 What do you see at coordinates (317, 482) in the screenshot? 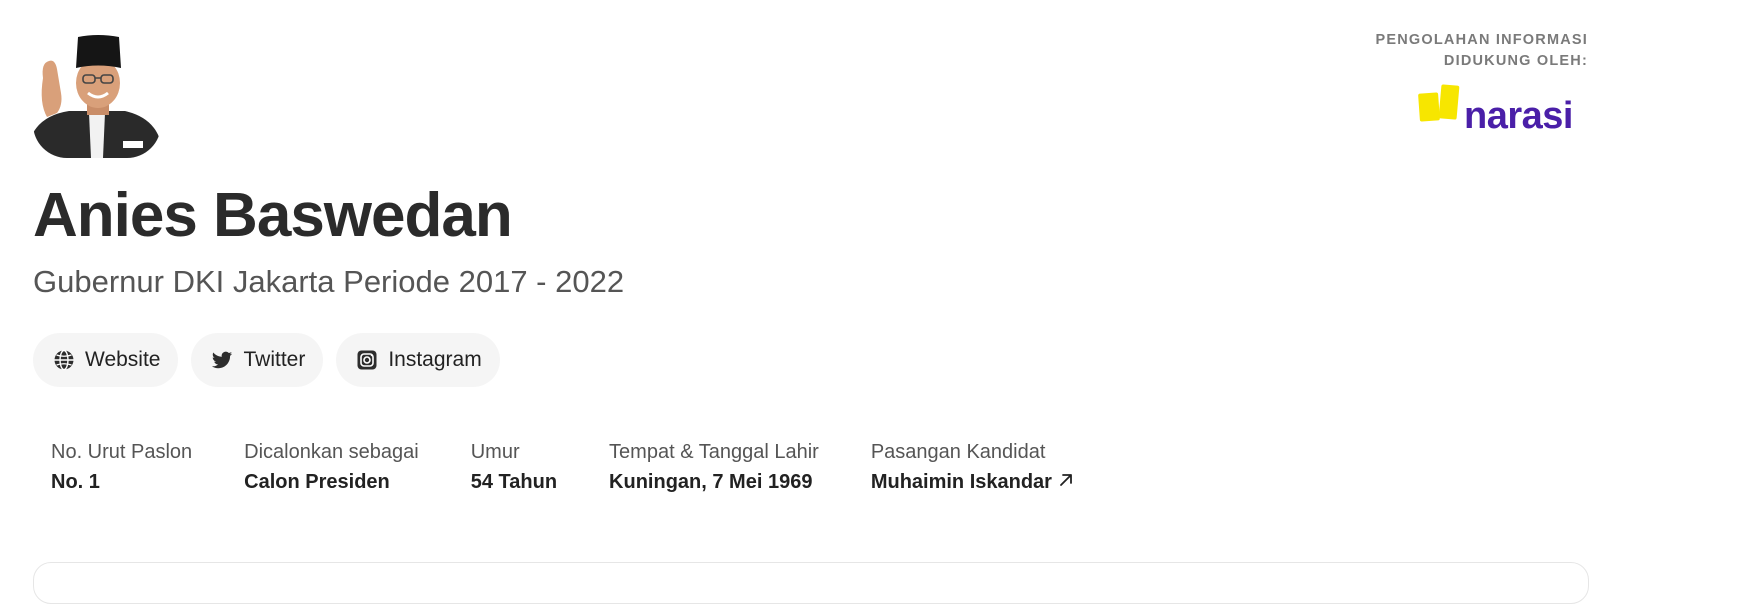
I see `fact-value: Calon Presiden` at bounding box center [317, 482].